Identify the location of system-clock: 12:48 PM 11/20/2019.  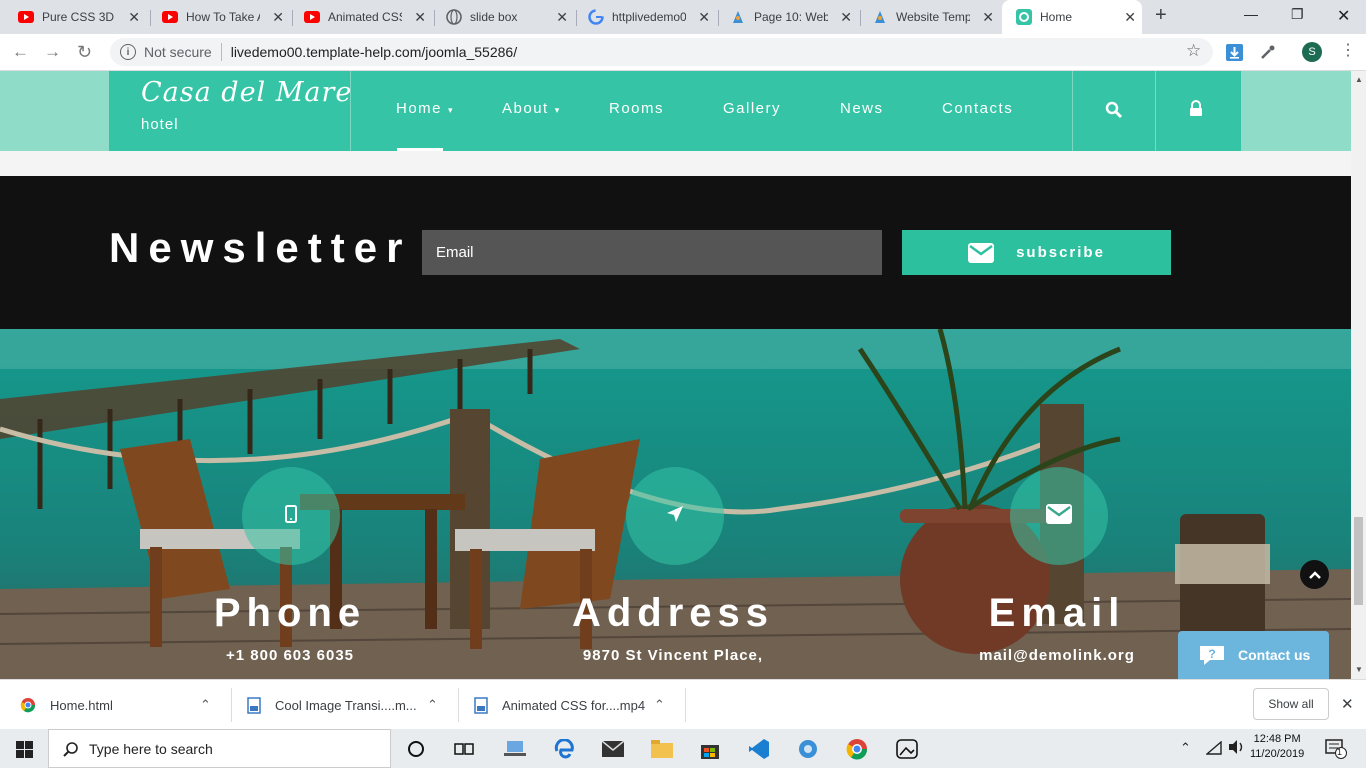
(1277, 747).